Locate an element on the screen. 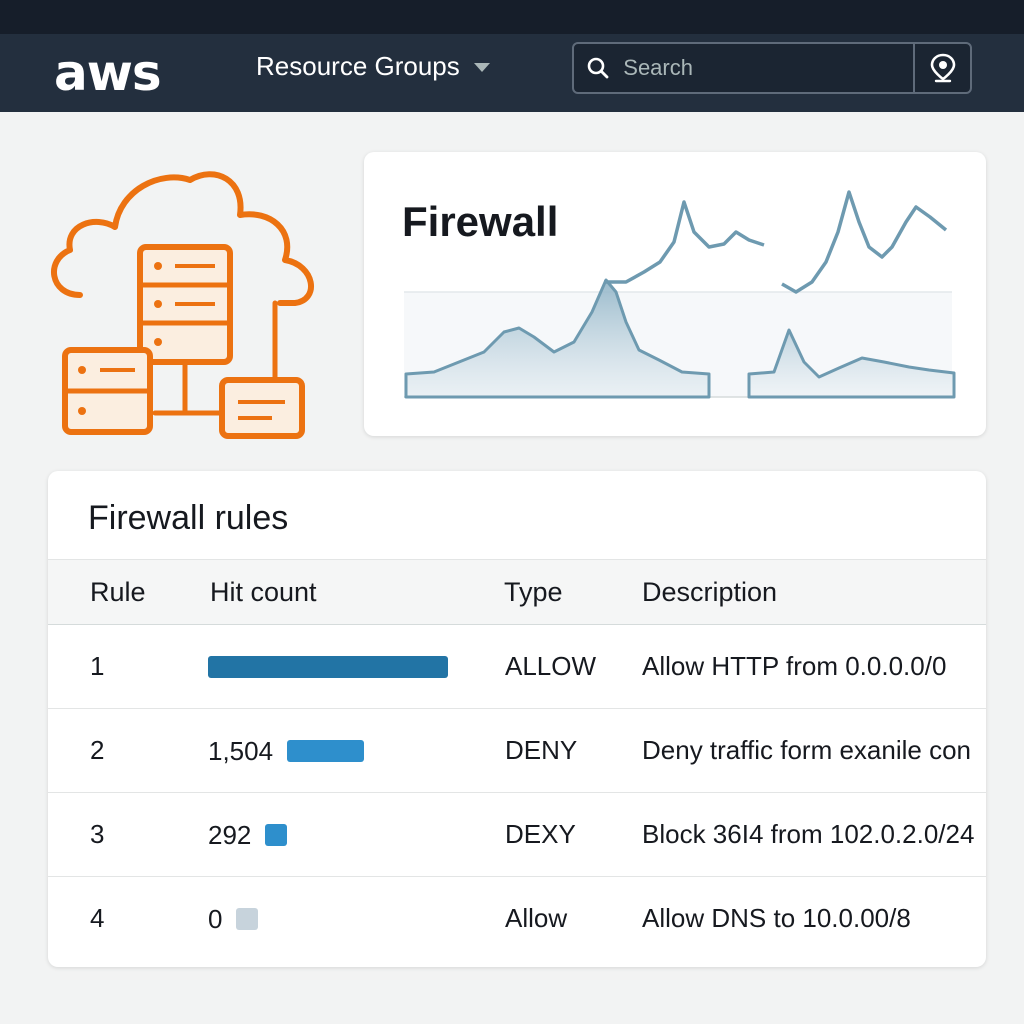 The height and width of the screenshot is (1024, 1024). rule-type: DENY is located at coordinates (541, 750).